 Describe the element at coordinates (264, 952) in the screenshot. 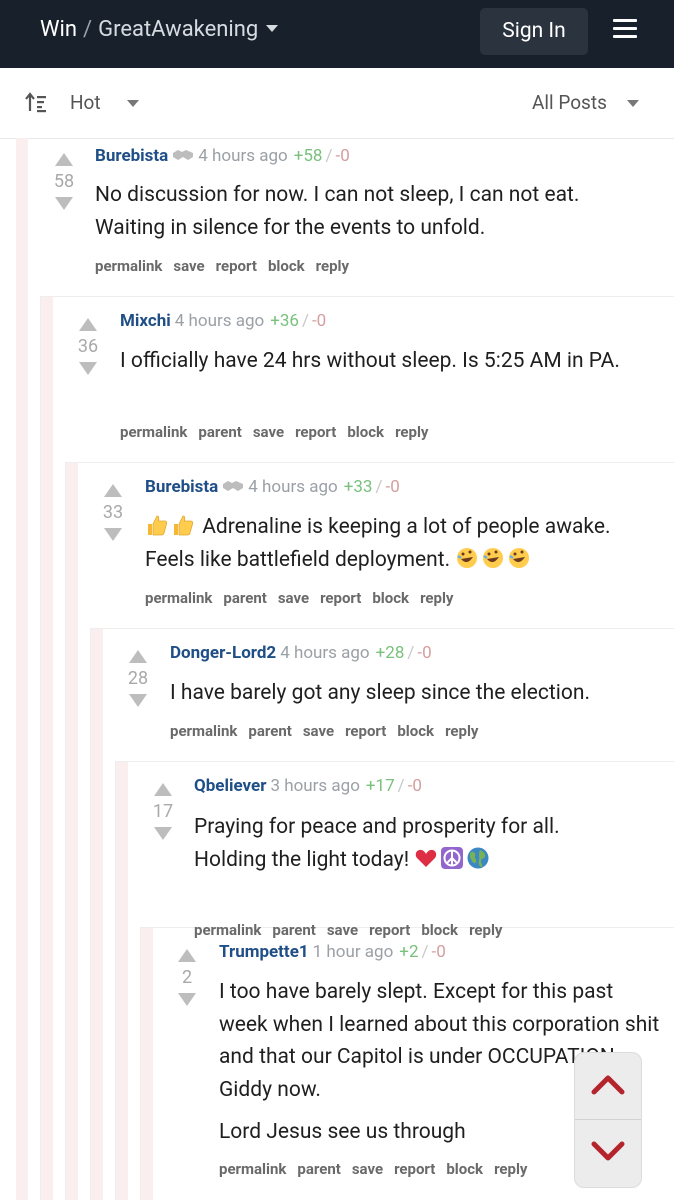

I see `comment-author: Trumpette1` at that location.